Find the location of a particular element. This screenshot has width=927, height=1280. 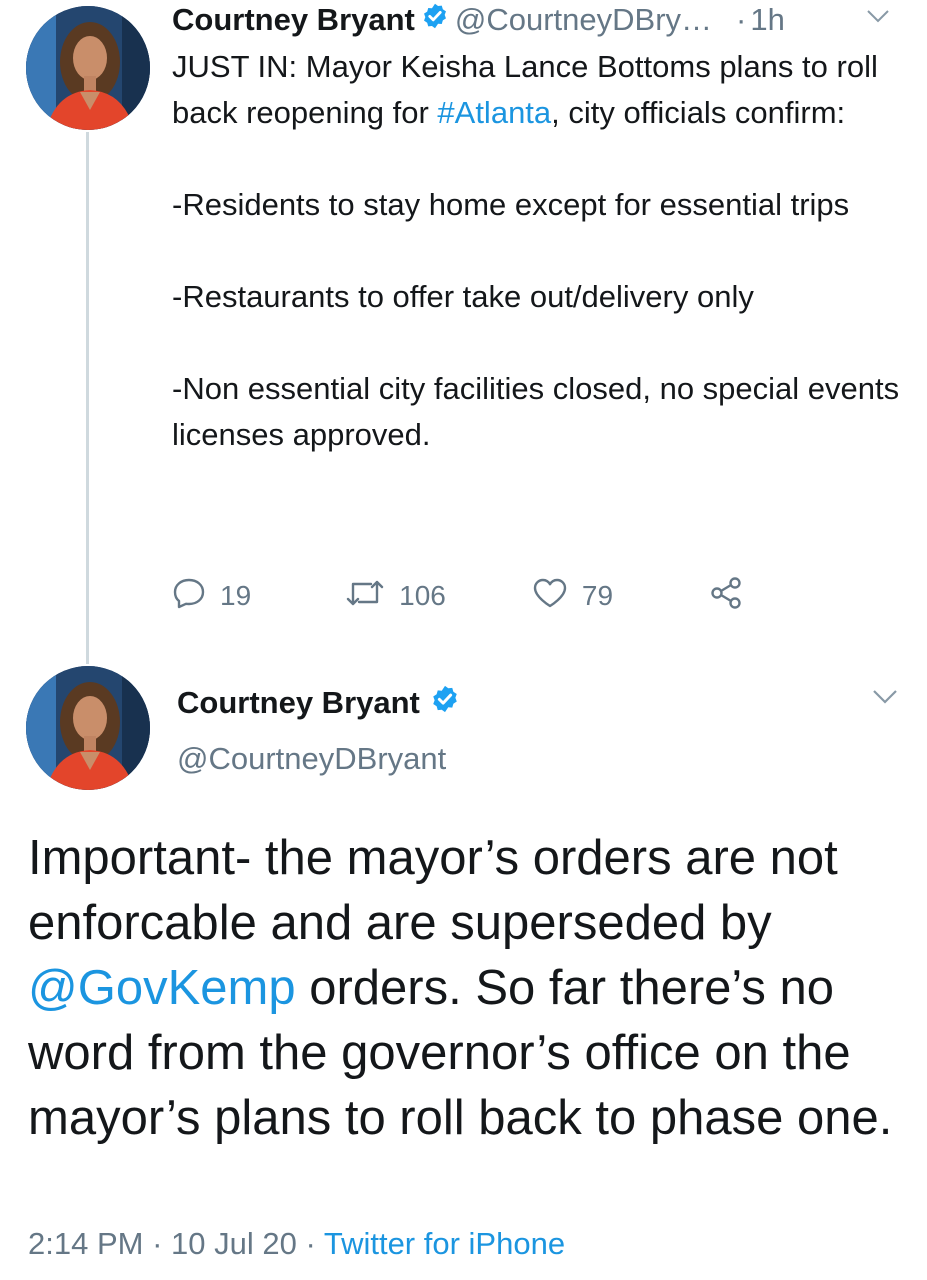

tweet-time: 2:14 PM is located at coordinates (85, 1243).